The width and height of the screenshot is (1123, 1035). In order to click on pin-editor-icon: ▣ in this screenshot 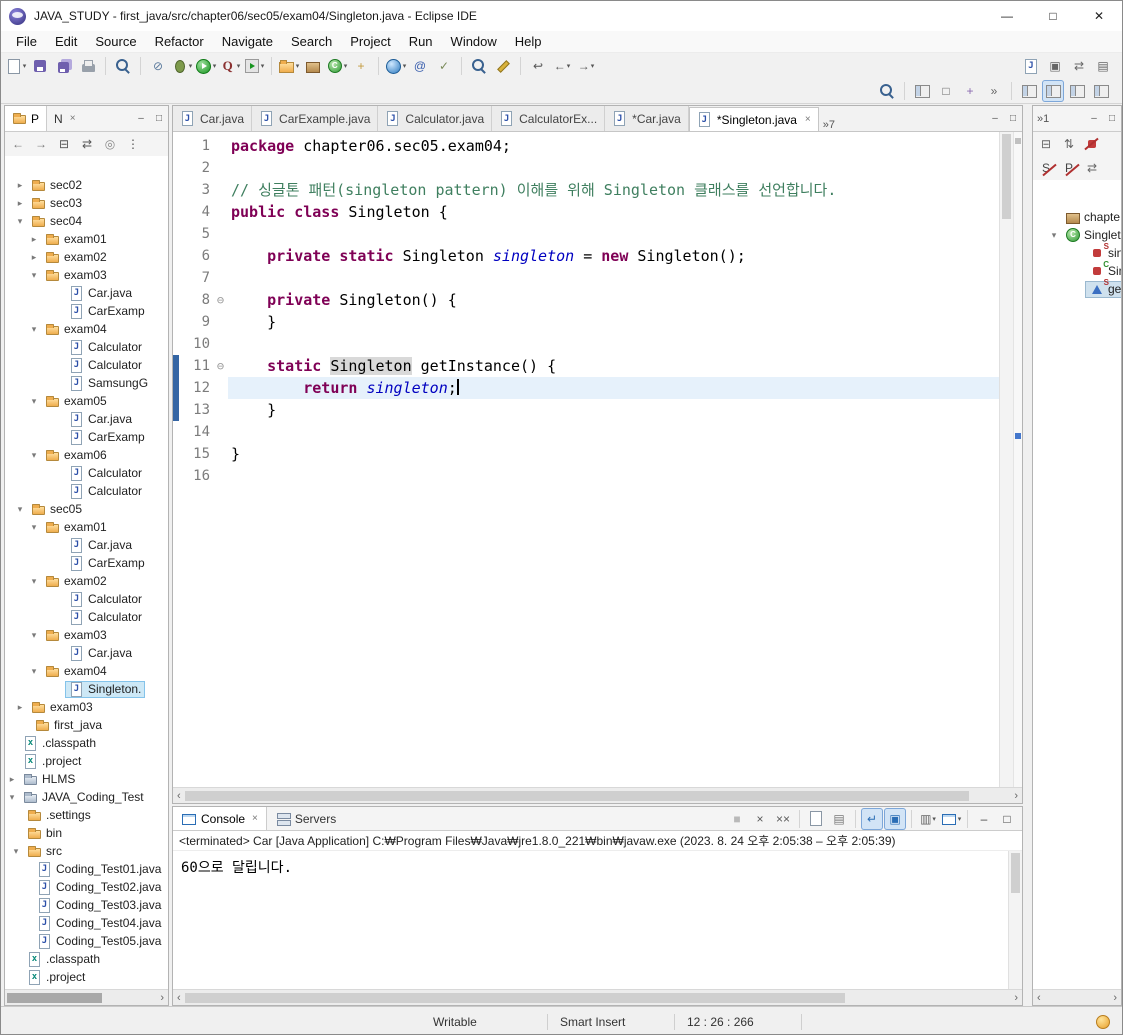, I will do `click(1055, 66)`.